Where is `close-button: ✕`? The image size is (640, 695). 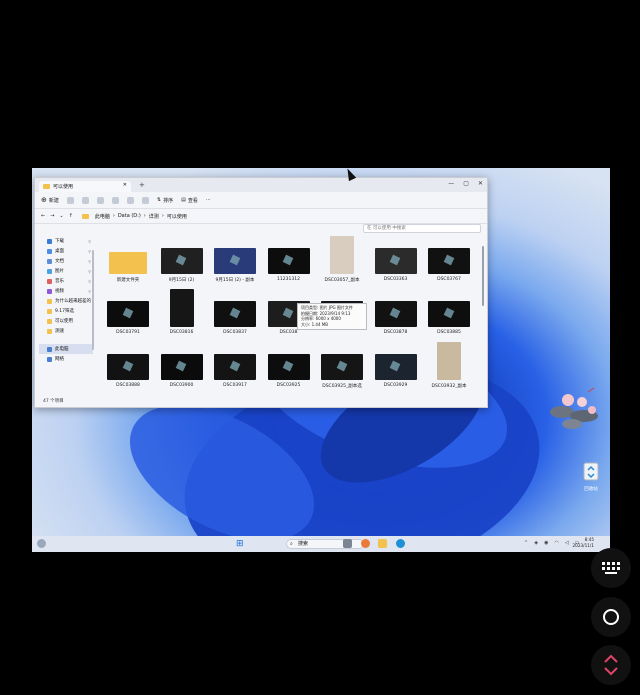
close-button: ✕ is located at coordinates (480, 183).